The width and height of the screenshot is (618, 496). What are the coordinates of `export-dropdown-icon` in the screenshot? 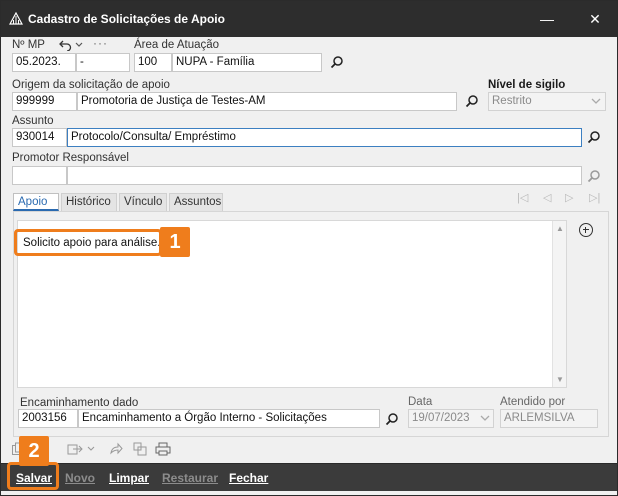 It's located at (91, 449).